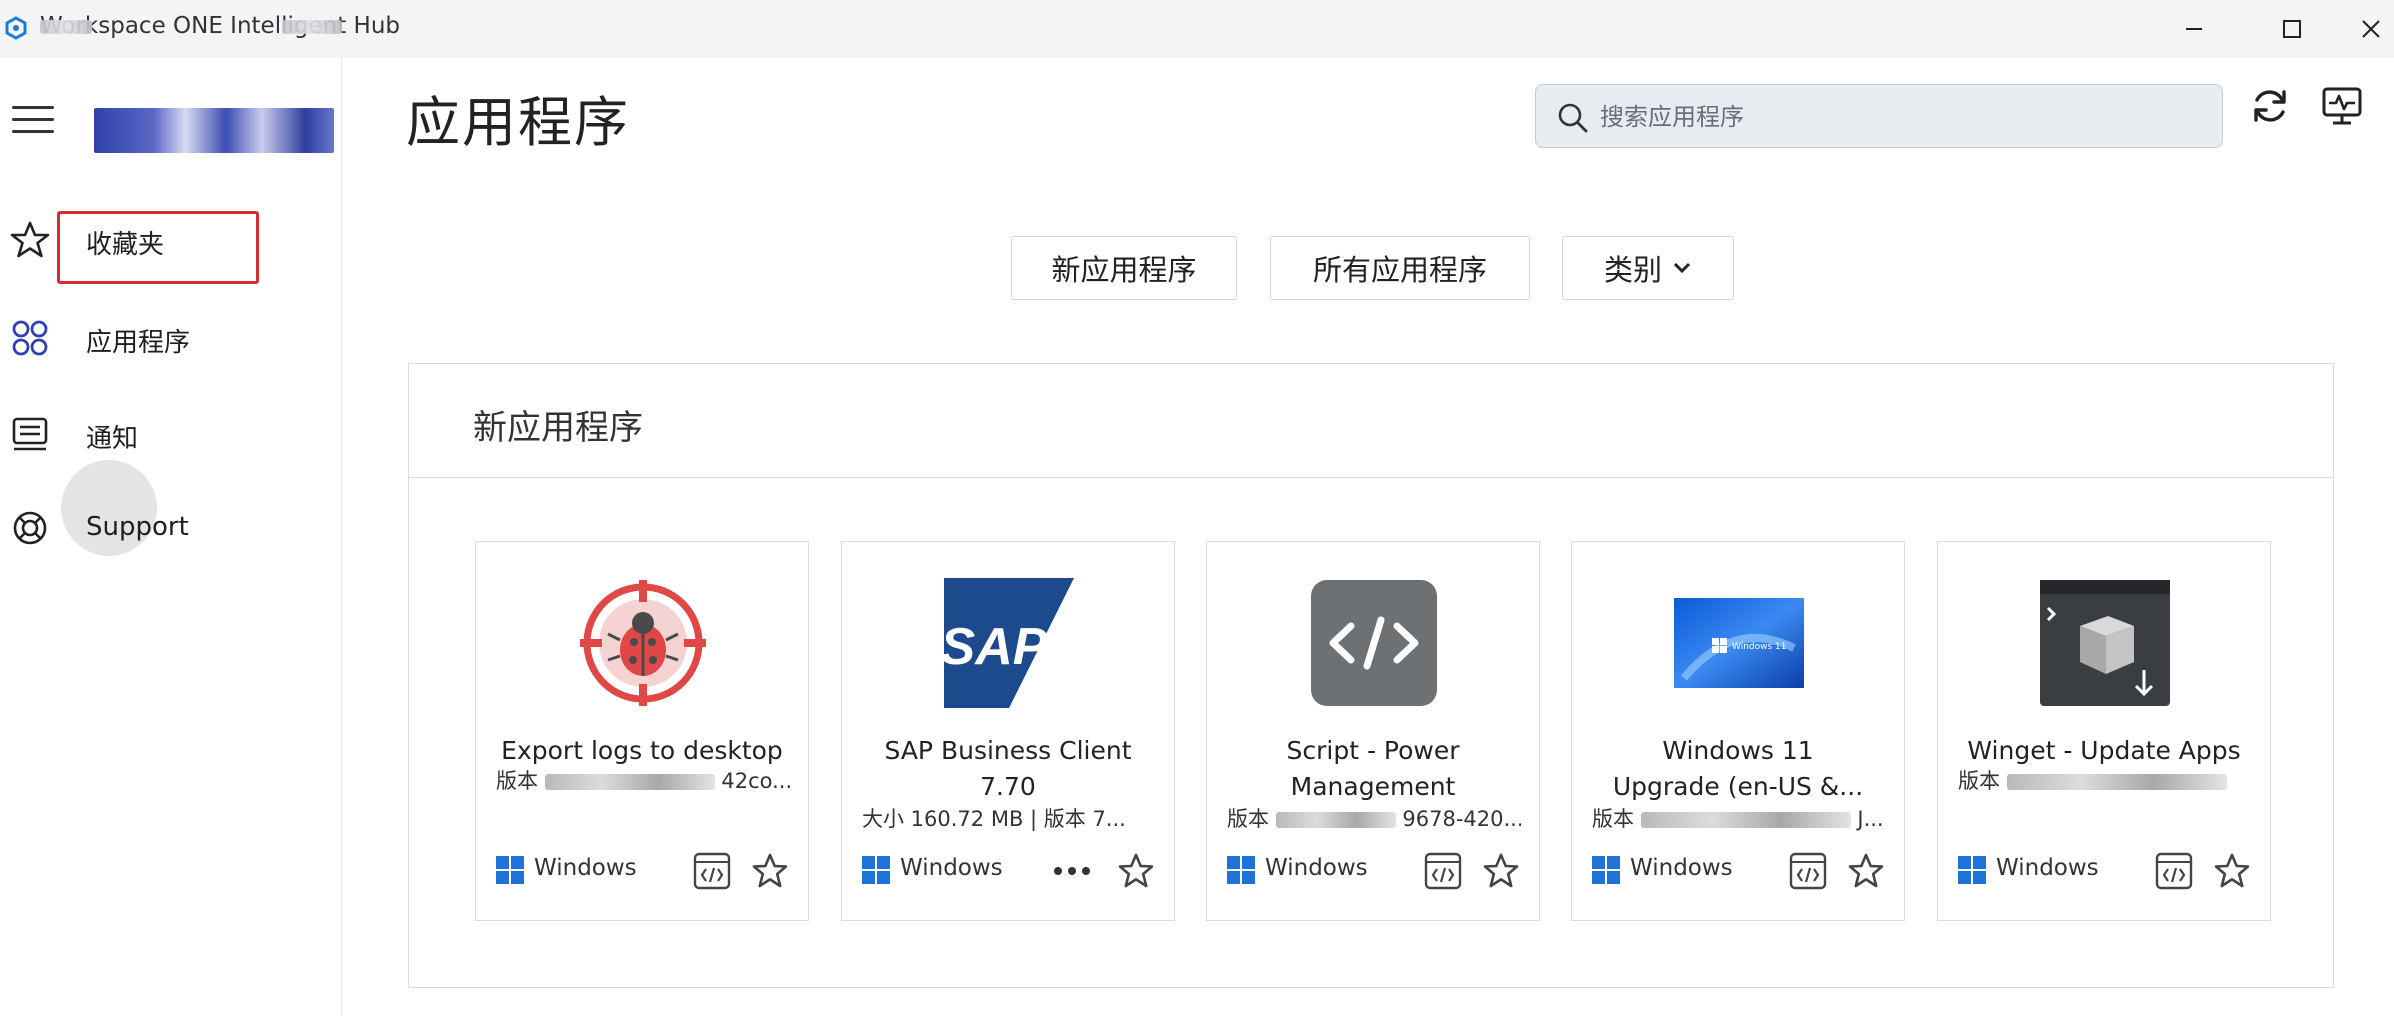 The height and width of the screenshot is (1016, 2394). Describe the element at coordinates (2104, 731) in the screenshot. I see `app-card: Winget - Update Apps 版本 Windows` at that location.